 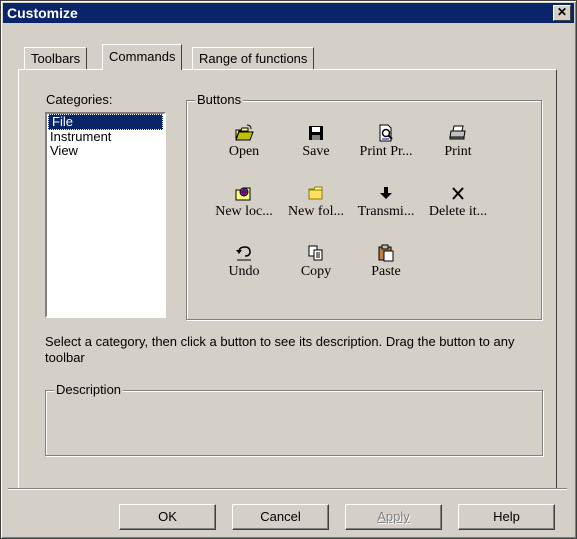 I want to click on tab-commands: Commands, so click(x=142, y=57).